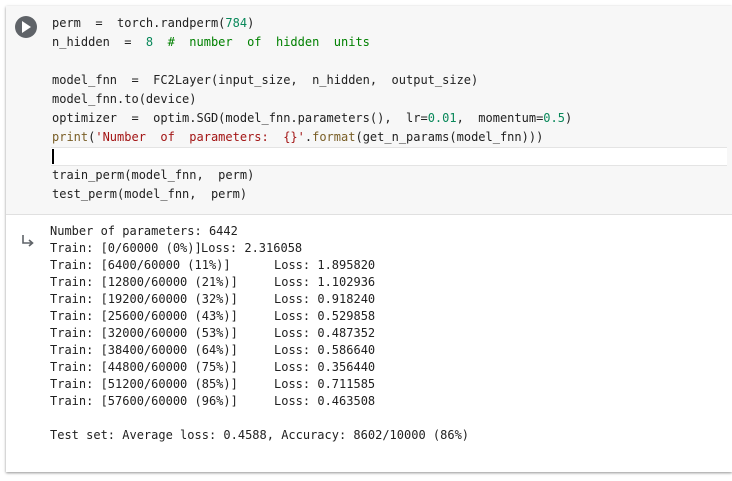 This screenshot has height=481, width=732. What do you see at coordinates (389, 156) in the screenshot?
I see `code-line-8-cursor` at bounding box center [389, 156].